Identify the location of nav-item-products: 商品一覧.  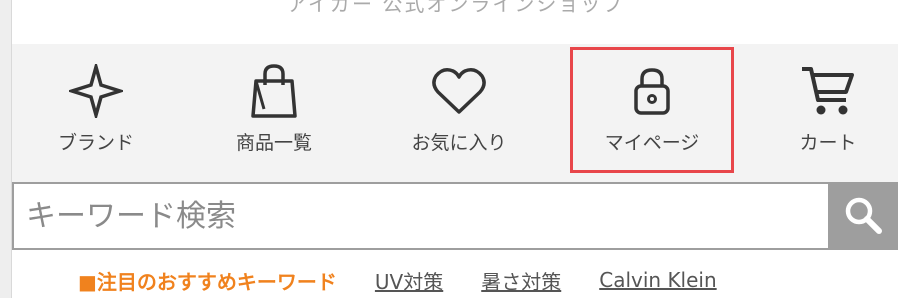
(274, 117).